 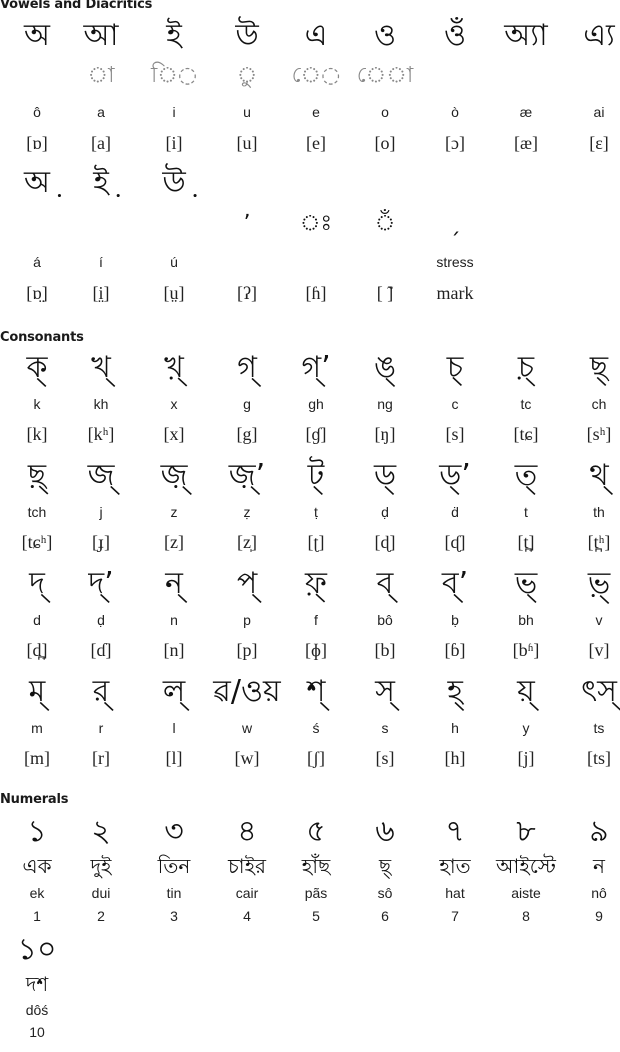 I want to click on consonant-transliteration: bô, so click(x=385, y=620).